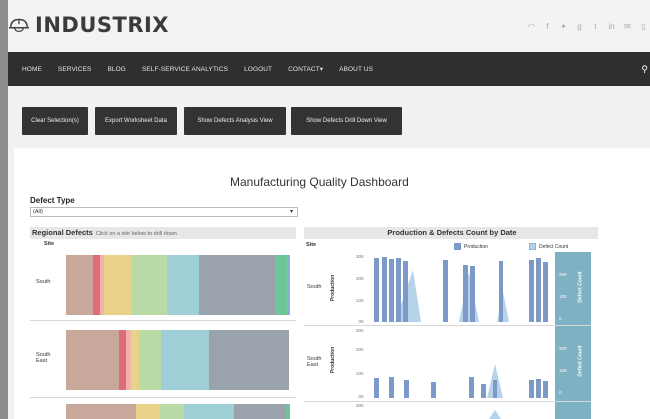 Image resolution: width=650 pixels, height=419 pixels. I want to click on chevron-down-icon: ▾, so click(291, 212).